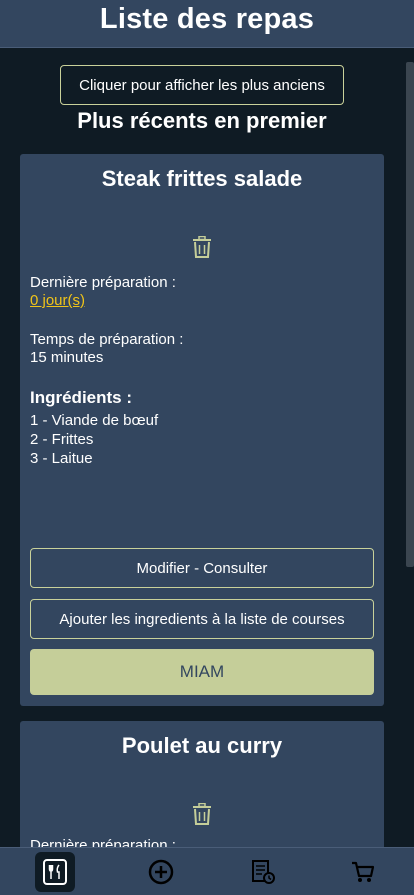  Describe the element at coordinates (67, 357) in the screenshot. I see `prep-time-value: 15 minutes` at that location.